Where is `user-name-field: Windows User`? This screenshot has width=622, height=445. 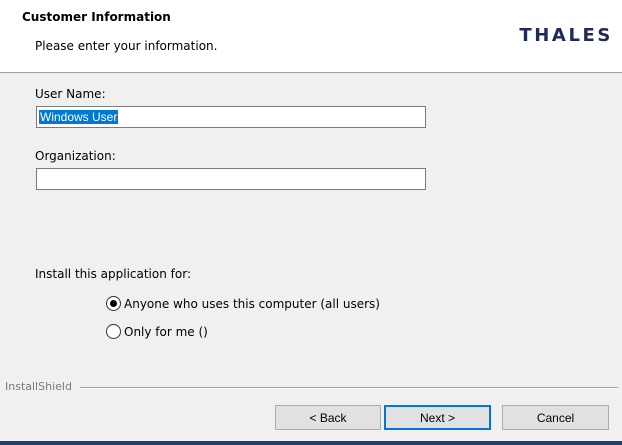
user-name-field: Windows User is located at coordinates (231, 117).